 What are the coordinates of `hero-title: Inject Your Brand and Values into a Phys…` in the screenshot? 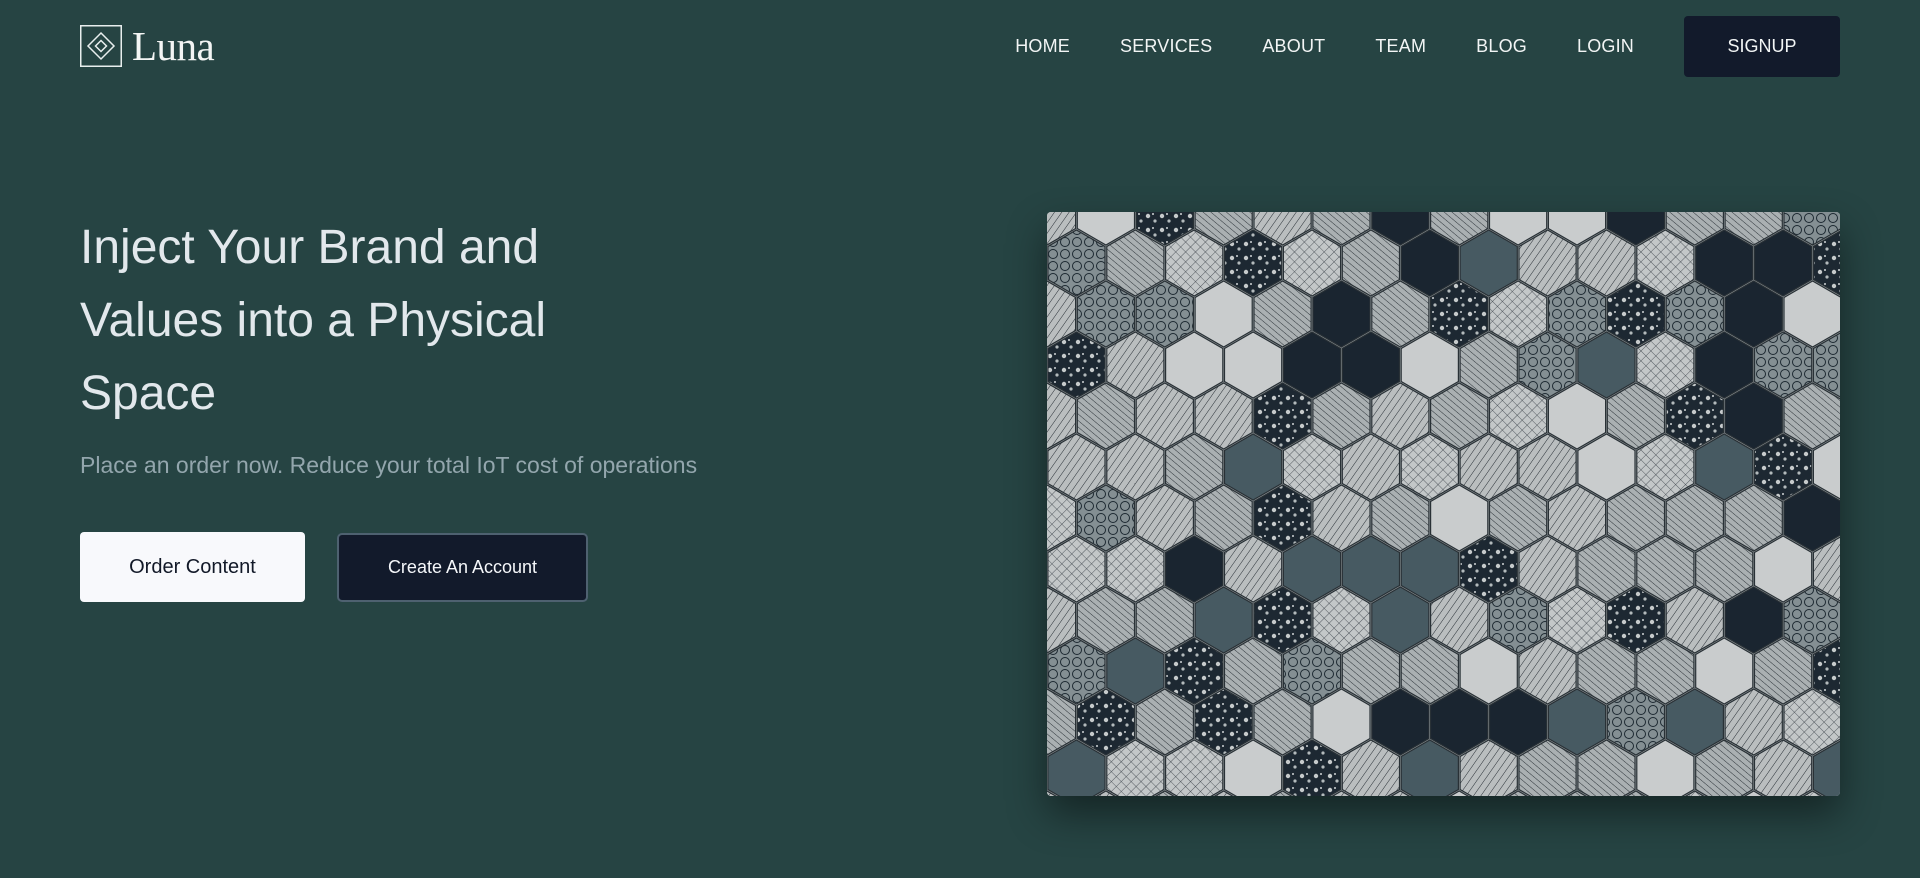 It's located at (313, 320).